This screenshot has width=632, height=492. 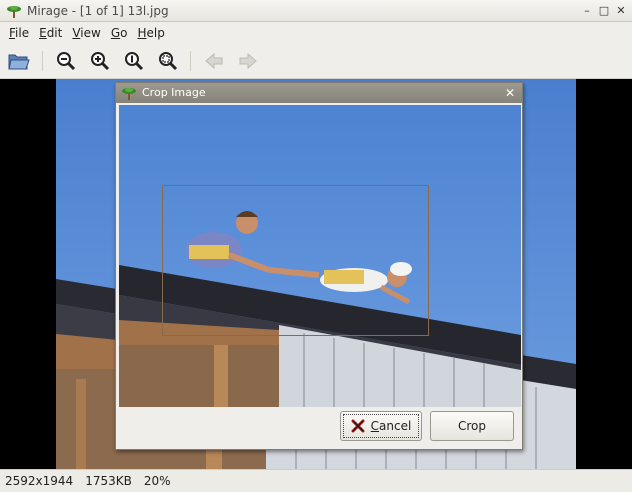 What do you see at coordinates (50, 33) in the screenshot?
I see `menu-edit: Edit` at bounding box center [50, 33].